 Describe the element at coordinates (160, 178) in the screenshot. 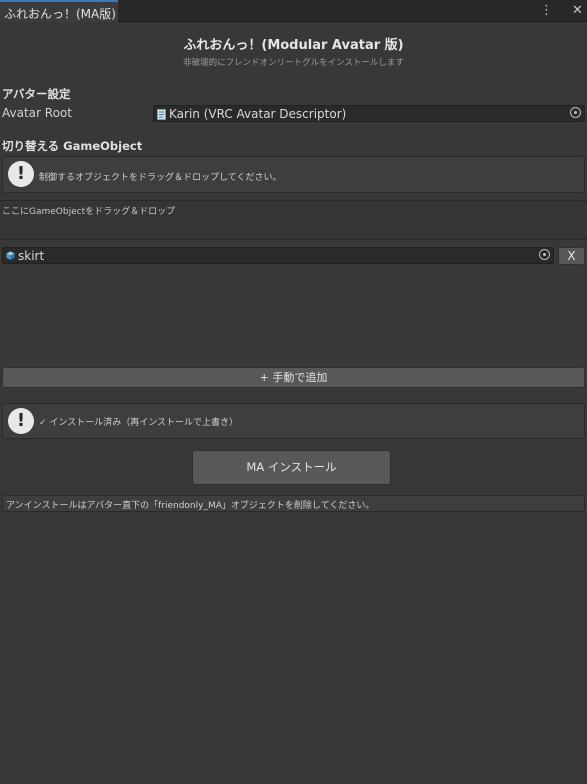

I see `help-text: 制御するオブジェクトをドラッグ＆ドロップしてください。` at that location.